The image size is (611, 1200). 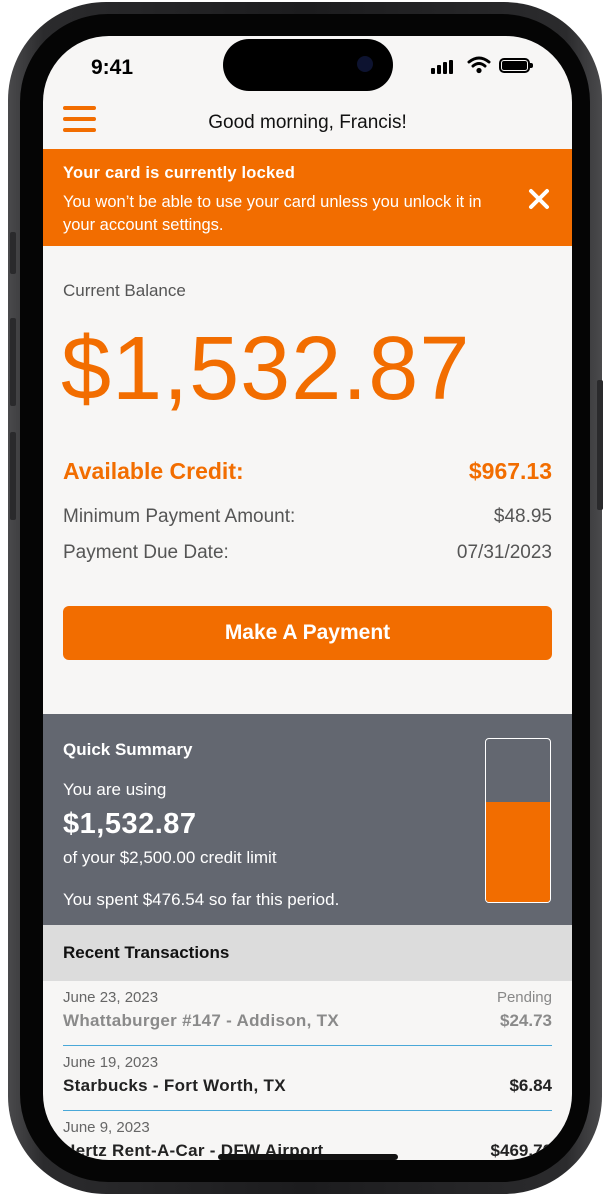 I want to click on summary-spent-text: You spent $476.54 so far this period., so click(x=201, y=899).